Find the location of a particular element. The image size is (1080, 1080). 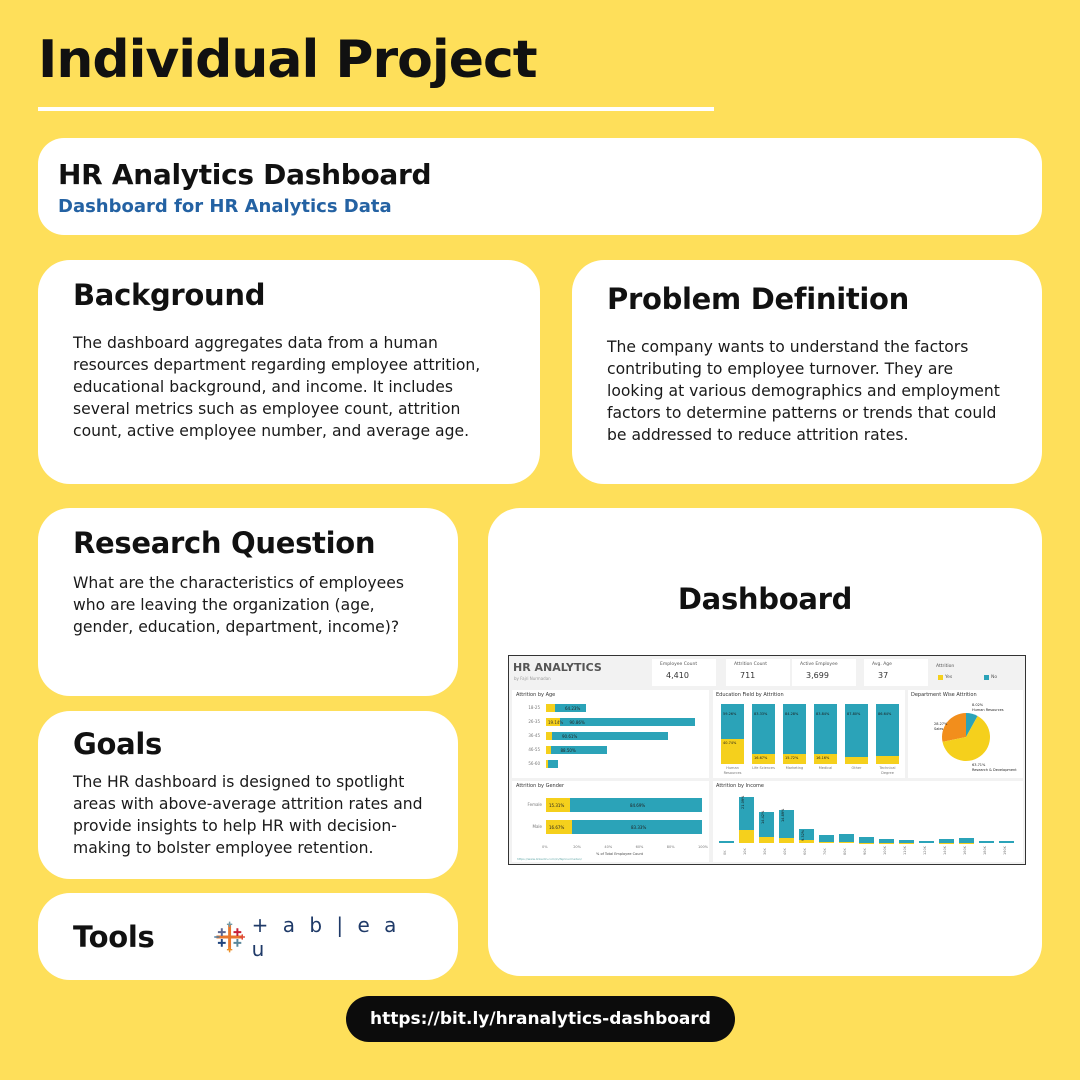

income-tick-label: 120K is located at coordinates (925, 850).